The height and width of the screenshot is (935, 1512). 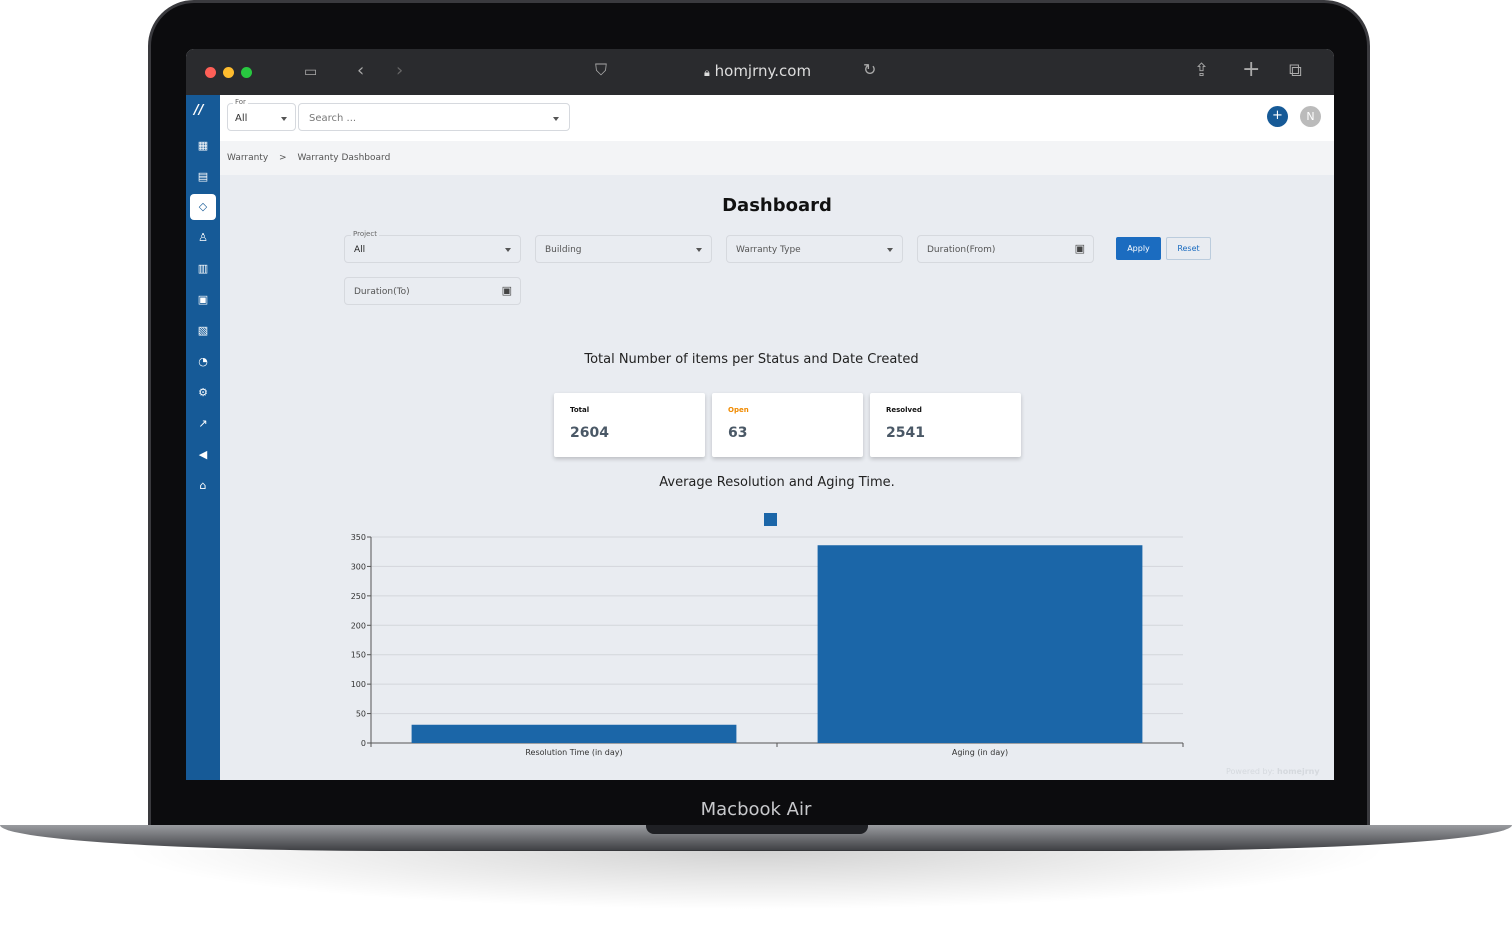 What do you see at coordinates (382, 292) in the screenshot?
I see `duration-to-placeholder: Duration(To)` at bounding box center [382, 292].